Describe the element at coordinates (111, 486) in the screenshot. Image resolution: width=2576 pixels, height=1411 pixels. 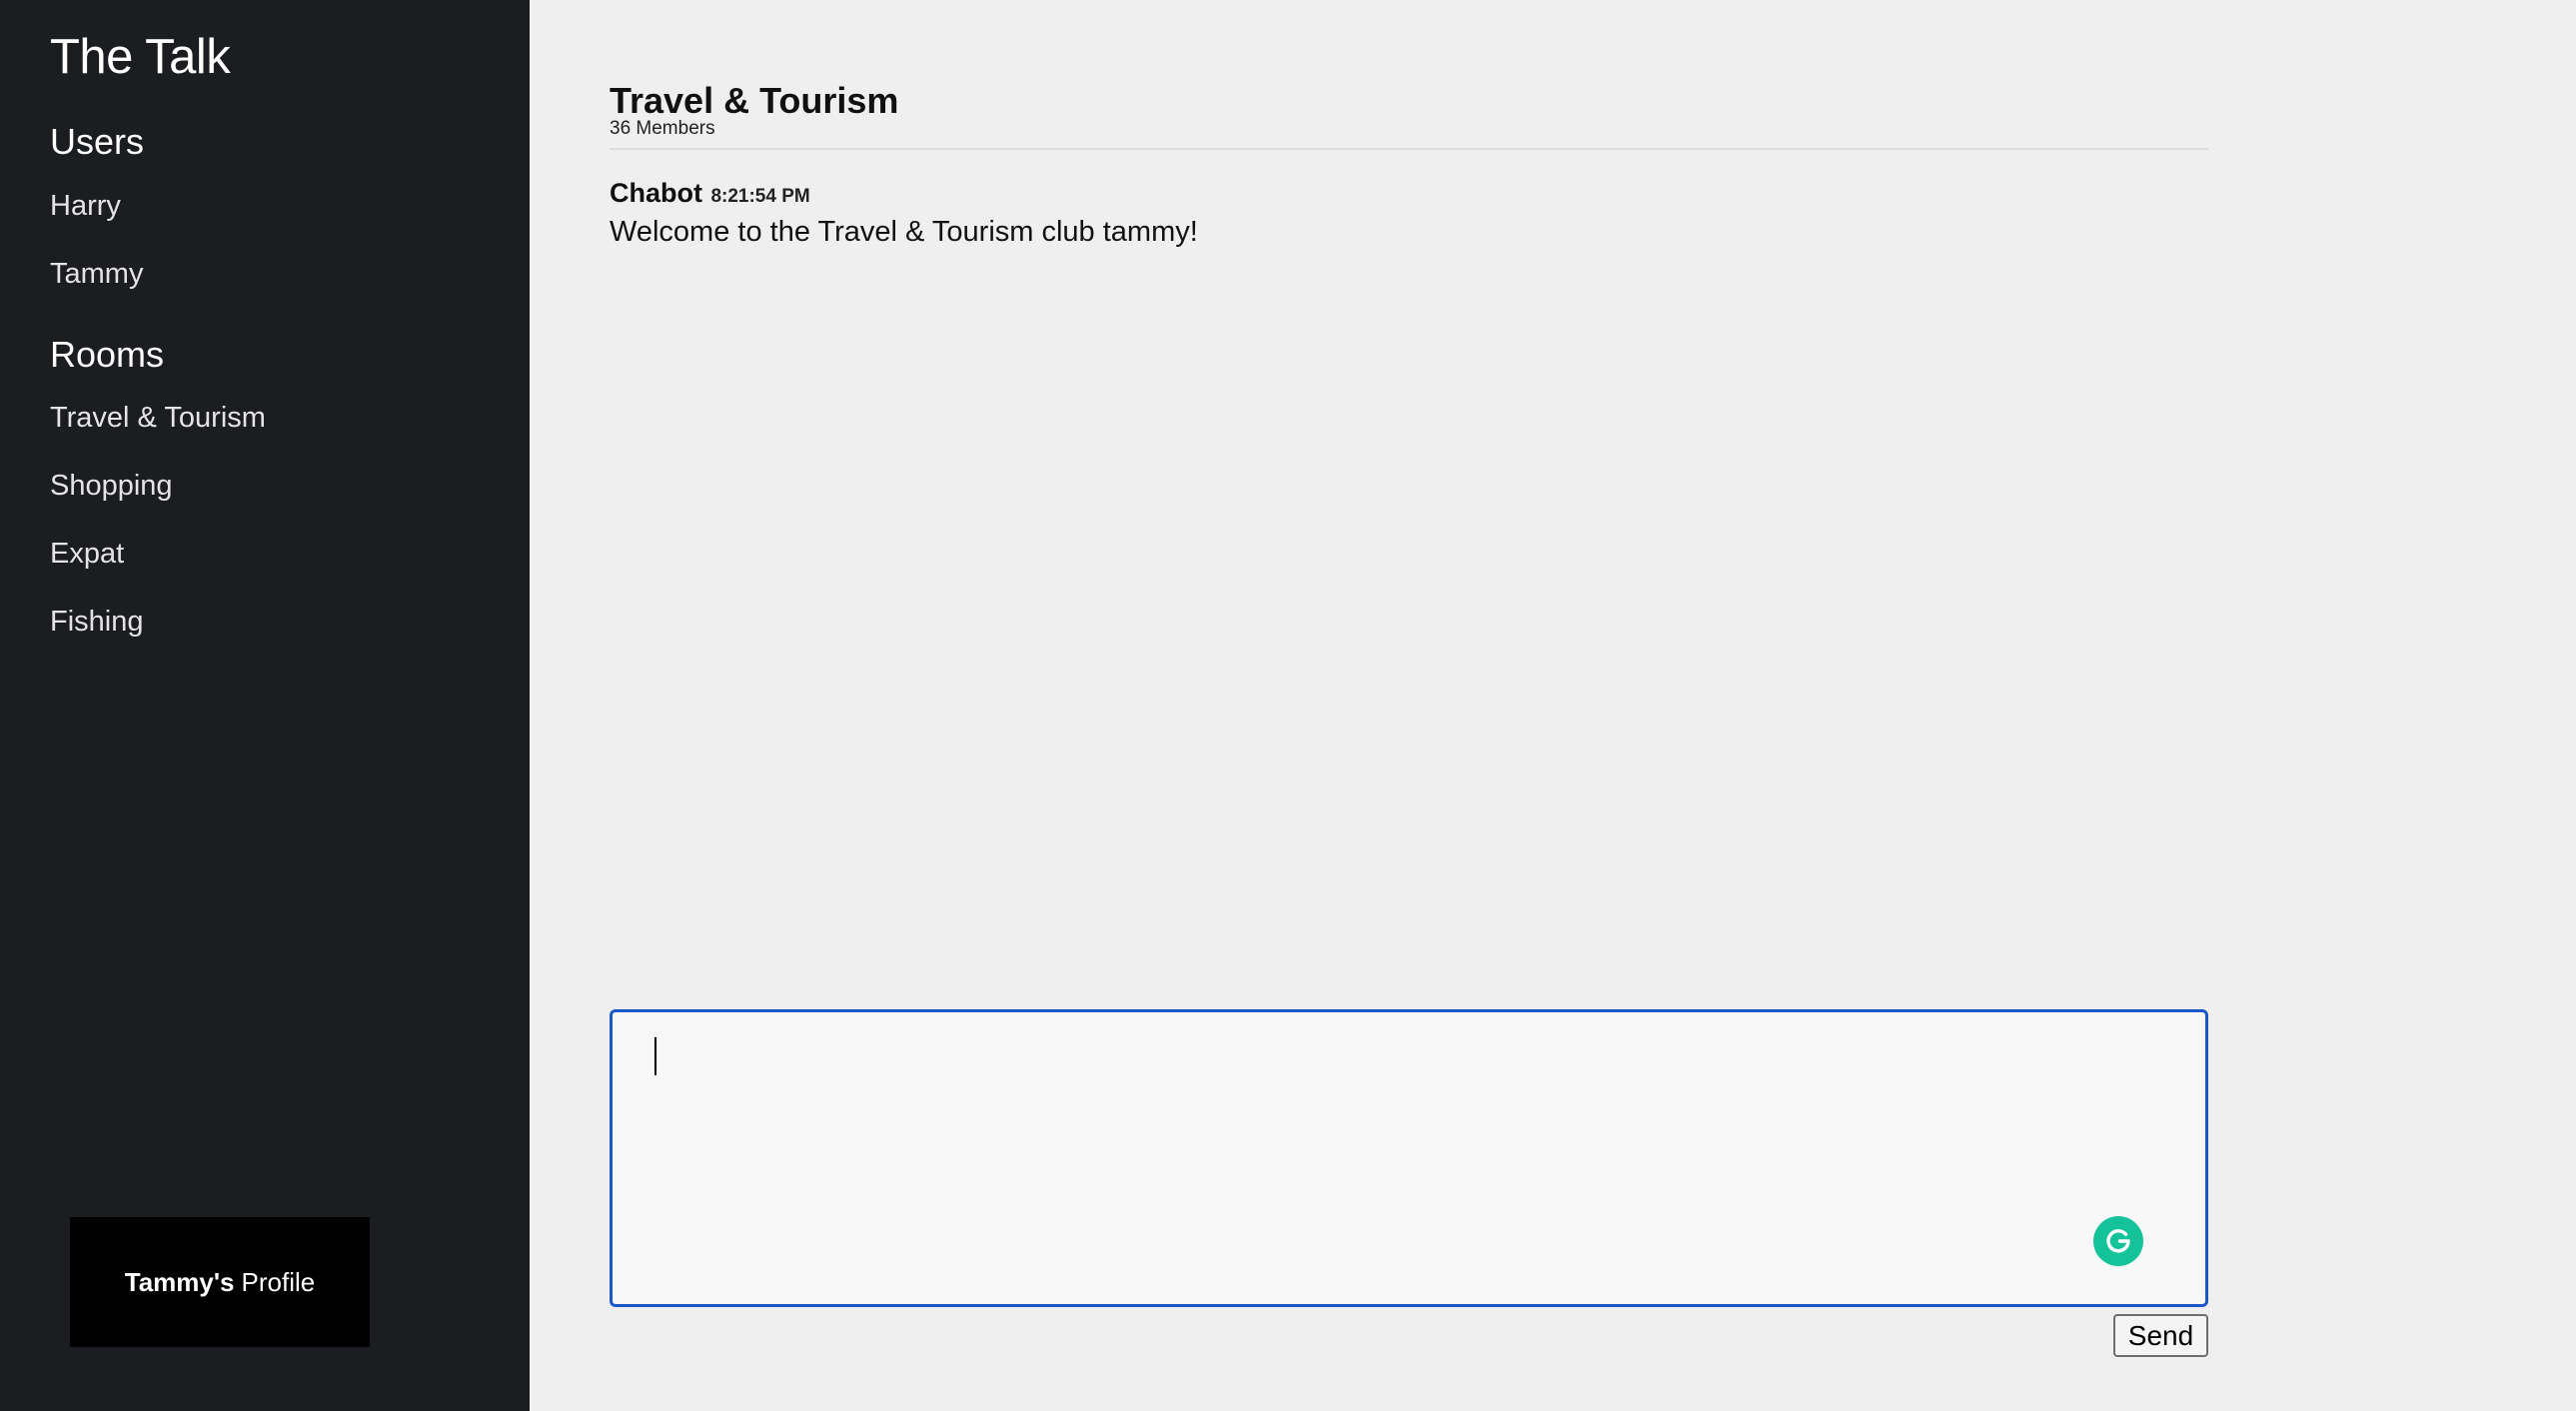
I see `sidebar-item-shopping: Shopping` at that location.